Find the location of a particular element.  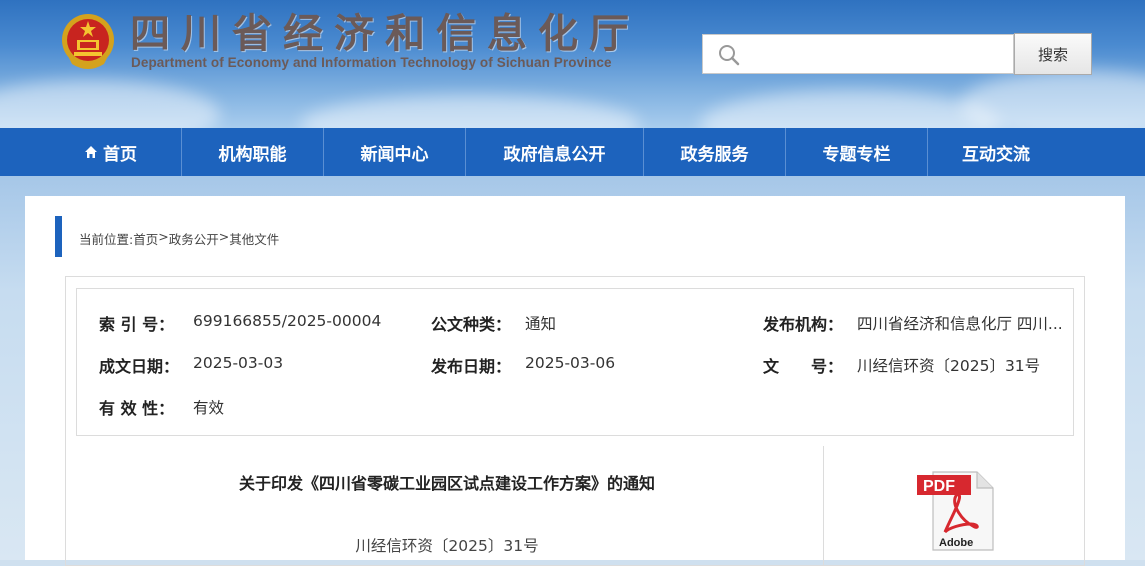

nav-item-label: 机构职能 is located at coordinates (252, 154).